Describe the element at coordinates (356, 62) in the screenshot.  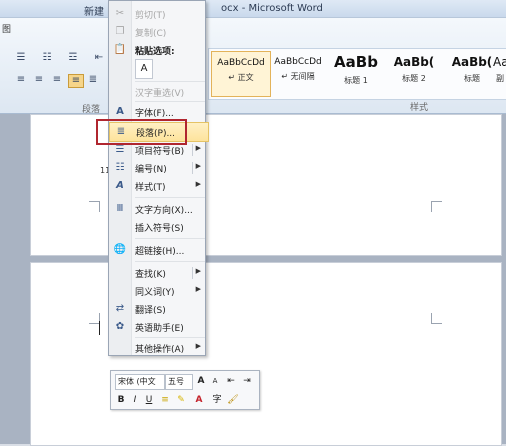
I see `style-sample: AaBb` at that location.